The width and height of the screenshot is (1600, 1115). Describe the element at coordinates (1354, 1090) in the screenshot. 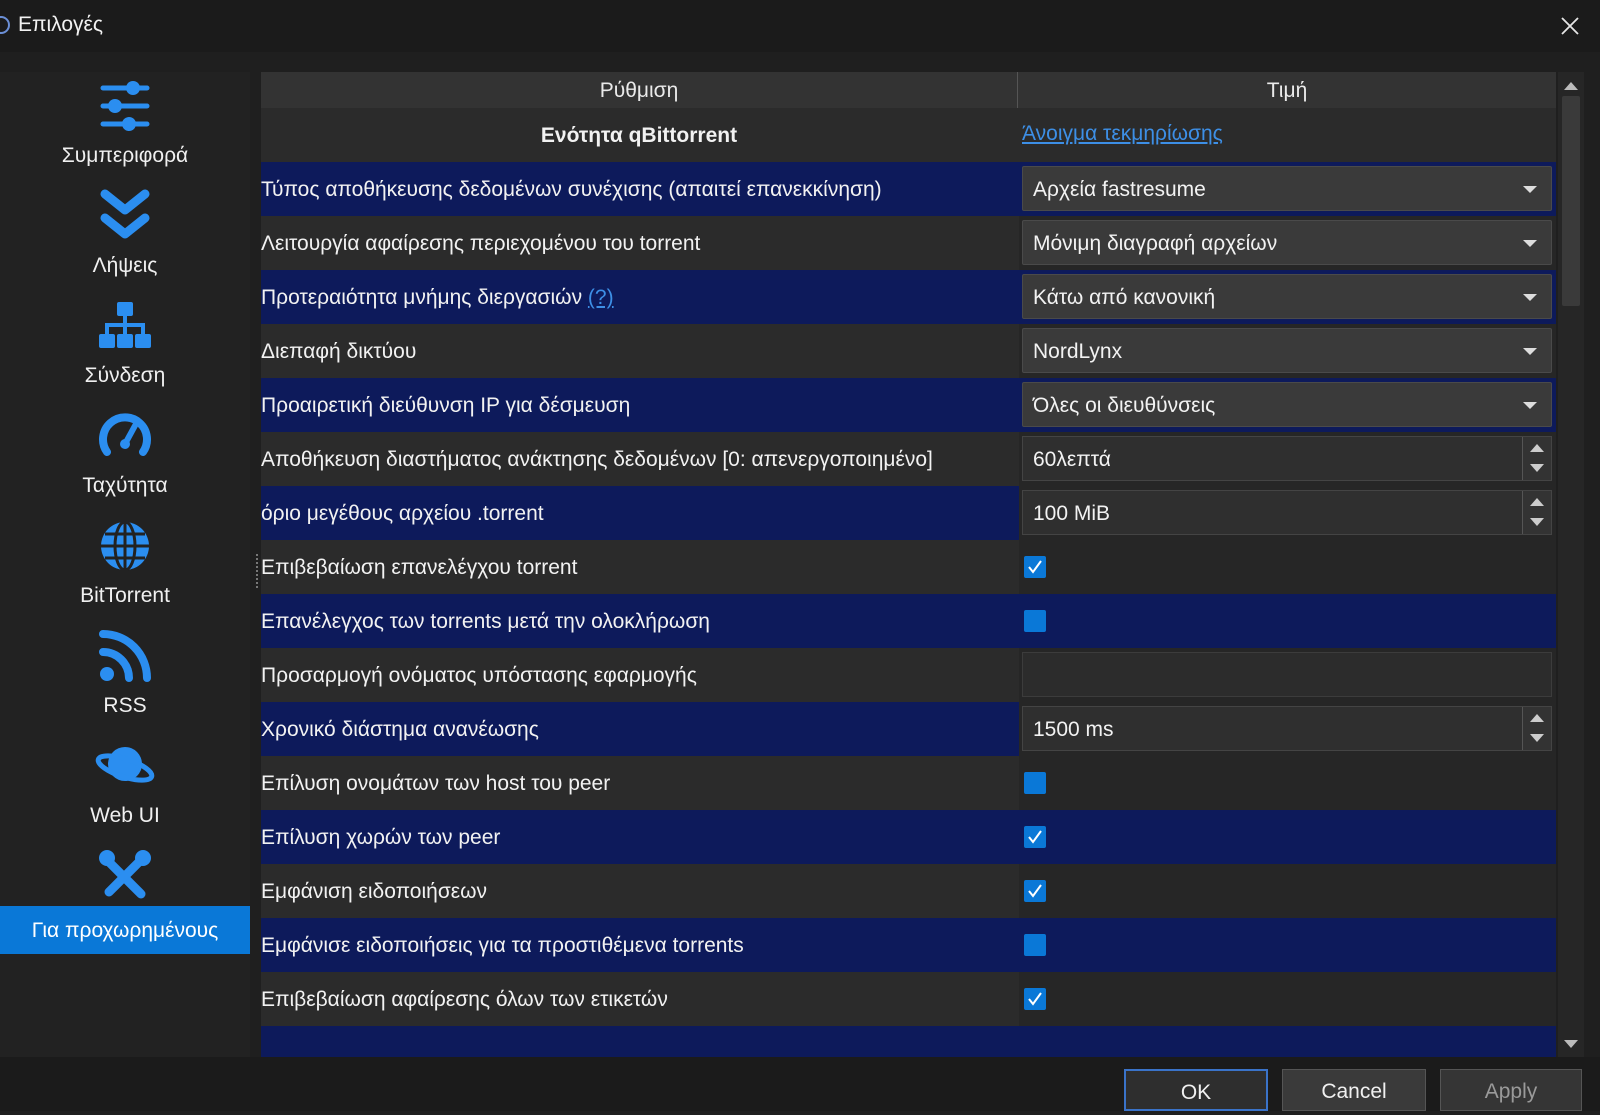

I see `cancel-button: Cancel` at that location.